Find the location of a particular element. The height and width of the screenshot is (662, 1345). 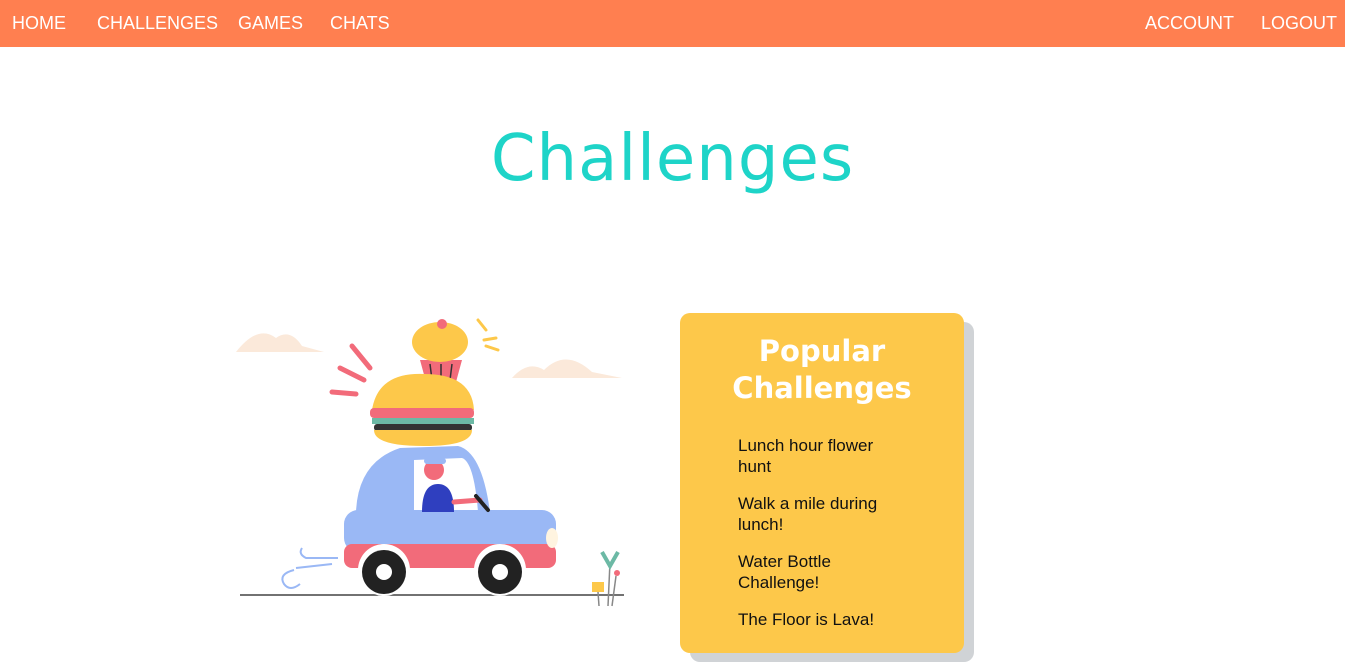

popular-challenges-title-line2: Challenges is located at coordinates (822, 388).